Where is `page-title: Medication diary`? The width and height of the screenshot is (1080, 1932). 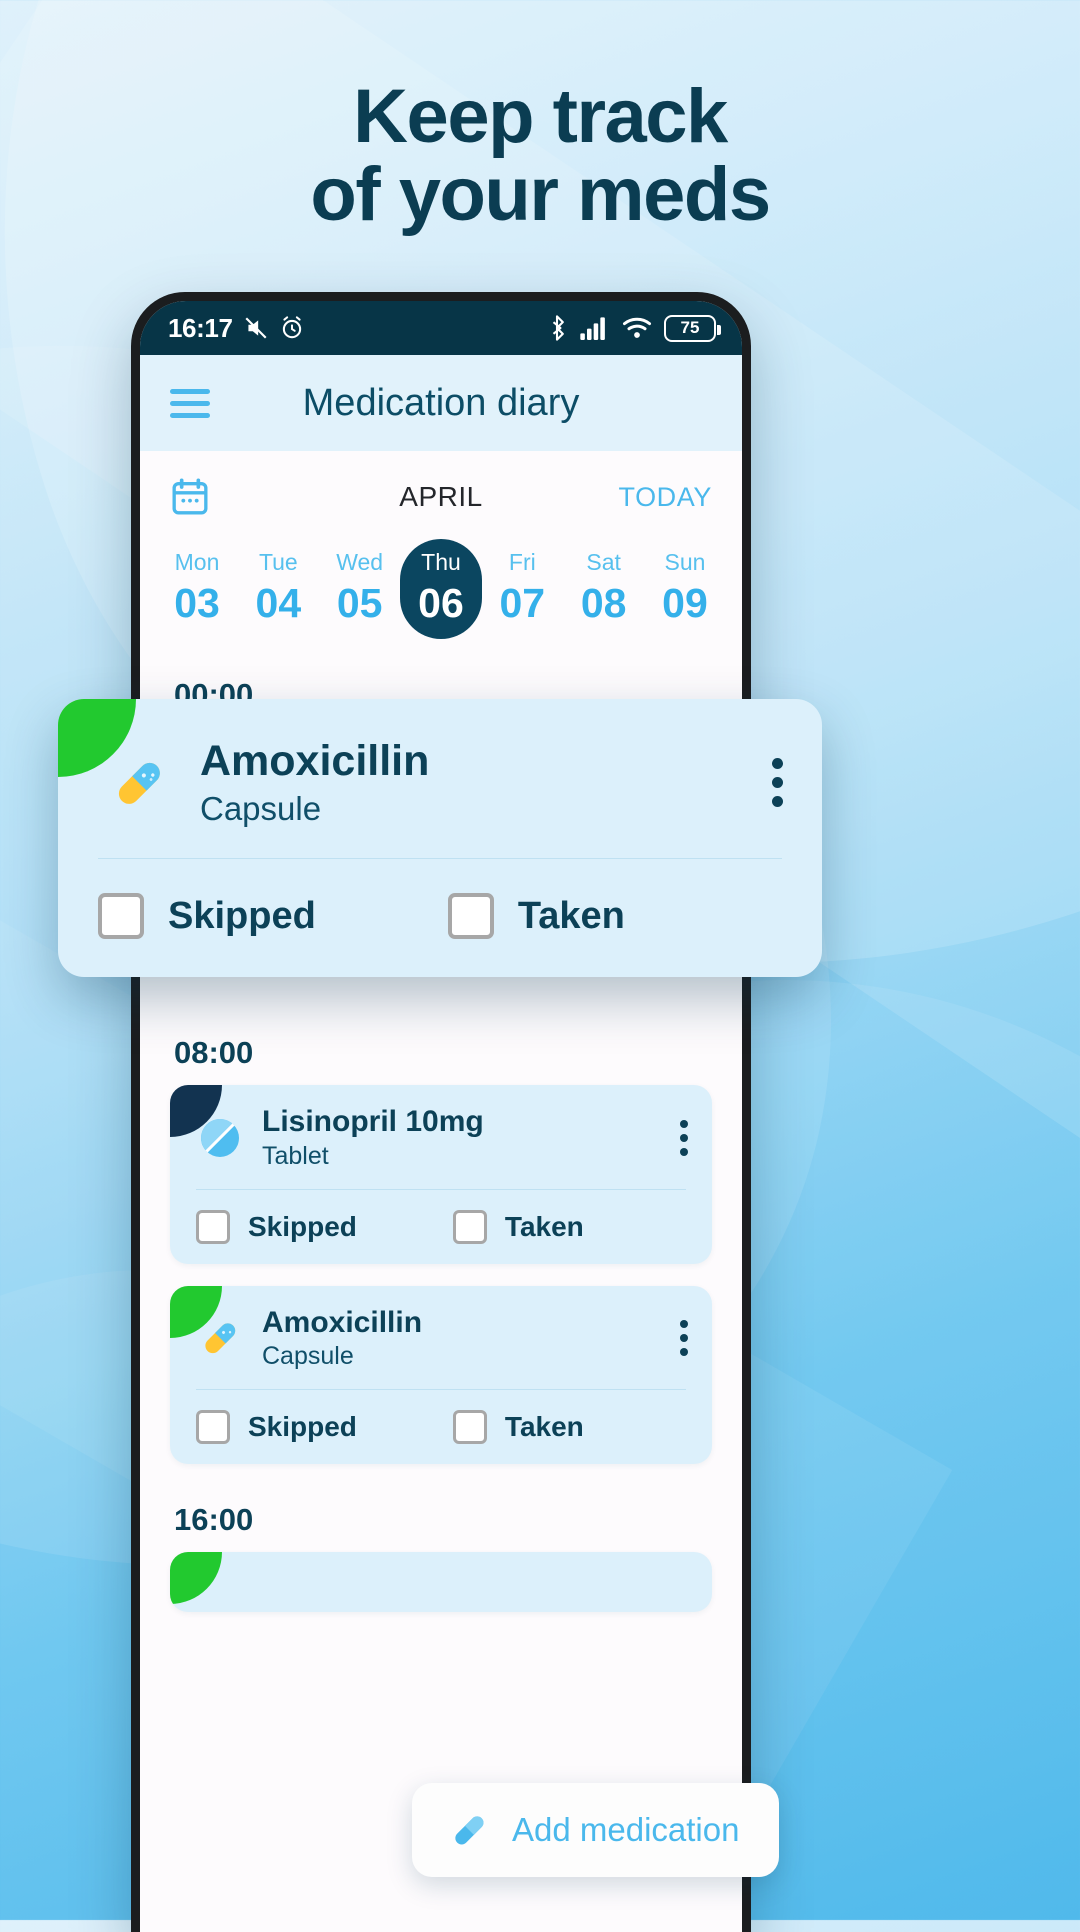
page-title: Medication diary is located at coordinates (441, 402).